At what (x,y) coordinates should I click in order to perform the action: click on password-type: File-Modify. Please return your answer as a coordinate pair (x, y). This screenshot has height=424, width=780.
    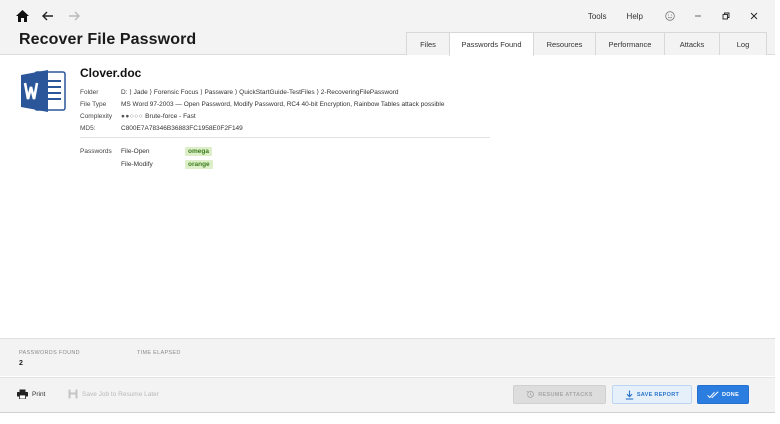
    Looking at the image, I should click on (137, 164).